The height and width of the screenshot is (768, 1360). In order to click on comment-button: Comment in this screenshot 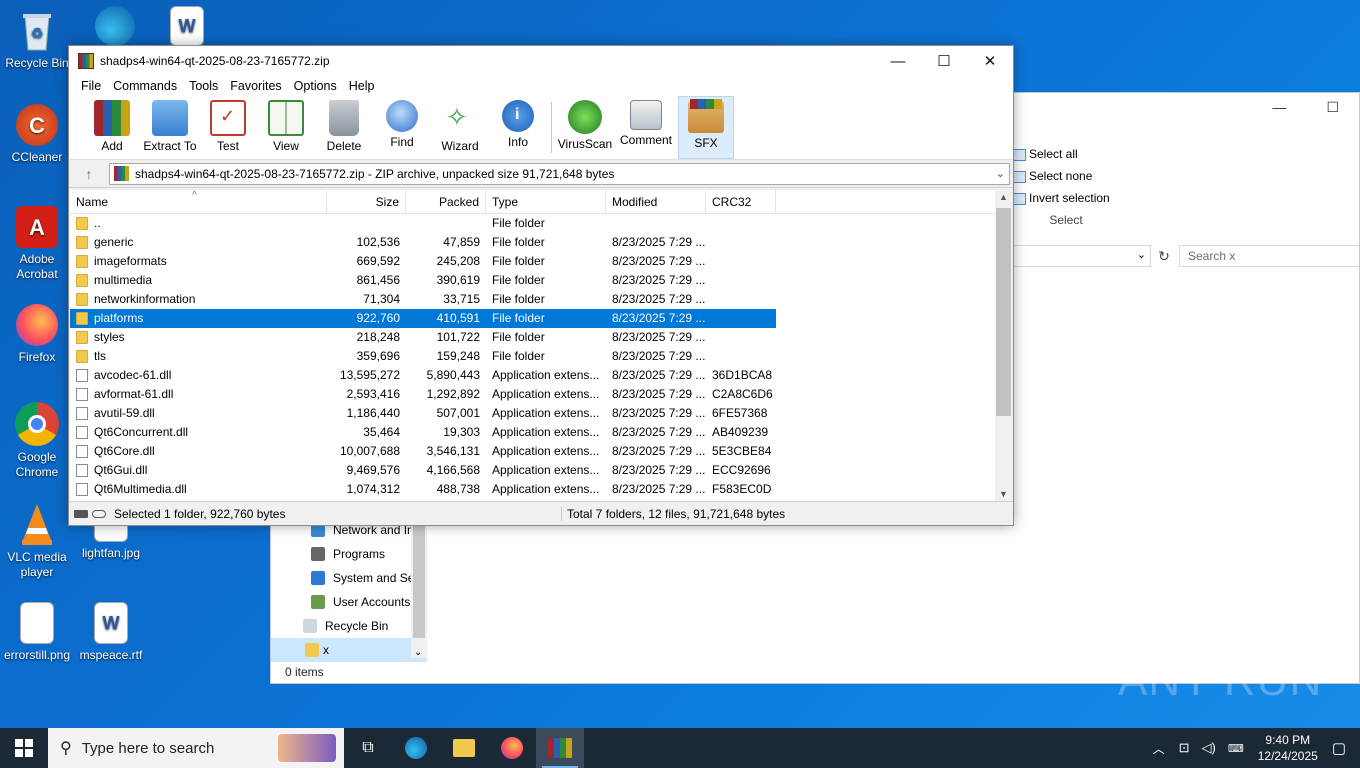, I will do `click(646, 127)`.